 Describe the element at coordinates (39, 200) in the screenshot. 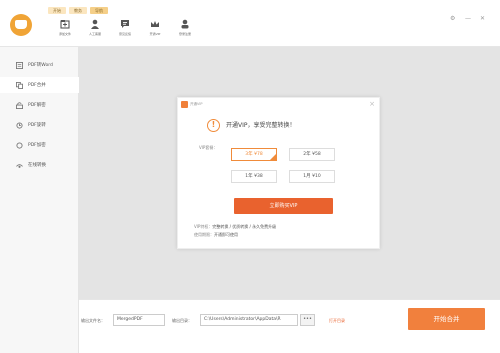

I see `sidebar: PDF转Word PDF合并 PDF解密 PDF旋转 PDF加密 在线转换` at that location.